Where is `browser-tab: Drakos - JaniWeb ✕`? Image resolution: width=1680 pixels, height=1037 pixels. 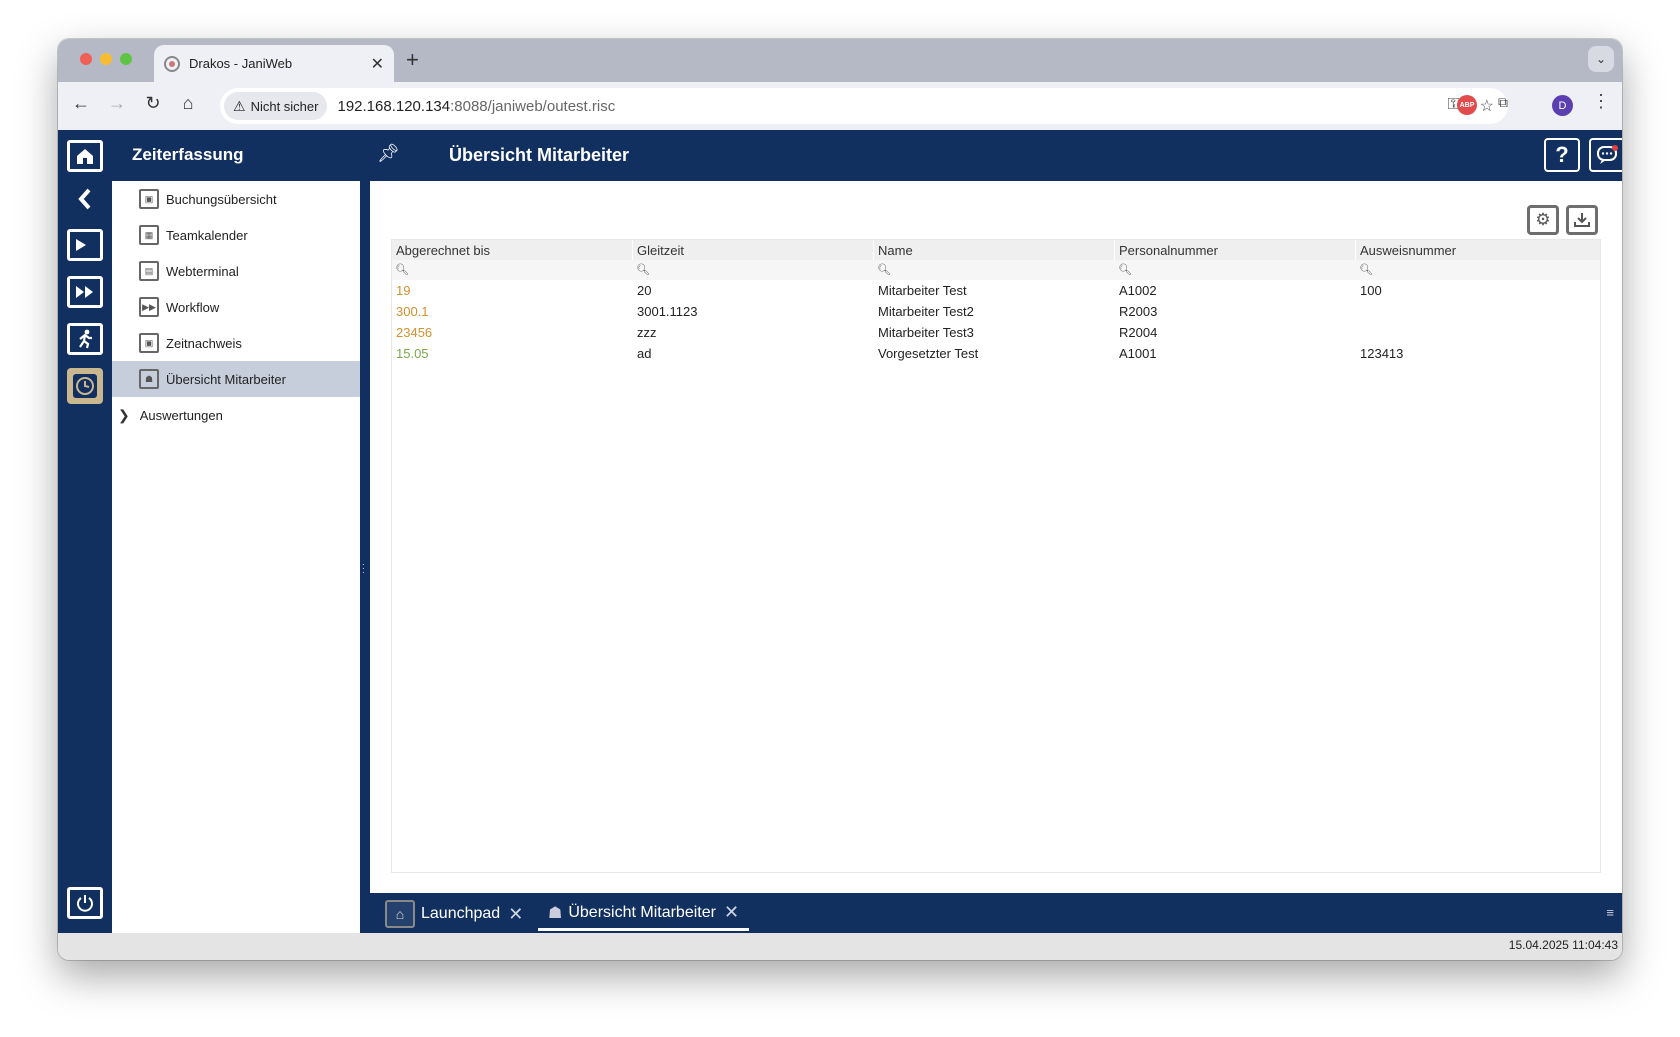 browser-tab: Drakos - JaniWeb ✕ is located at coordinates (274, 63).